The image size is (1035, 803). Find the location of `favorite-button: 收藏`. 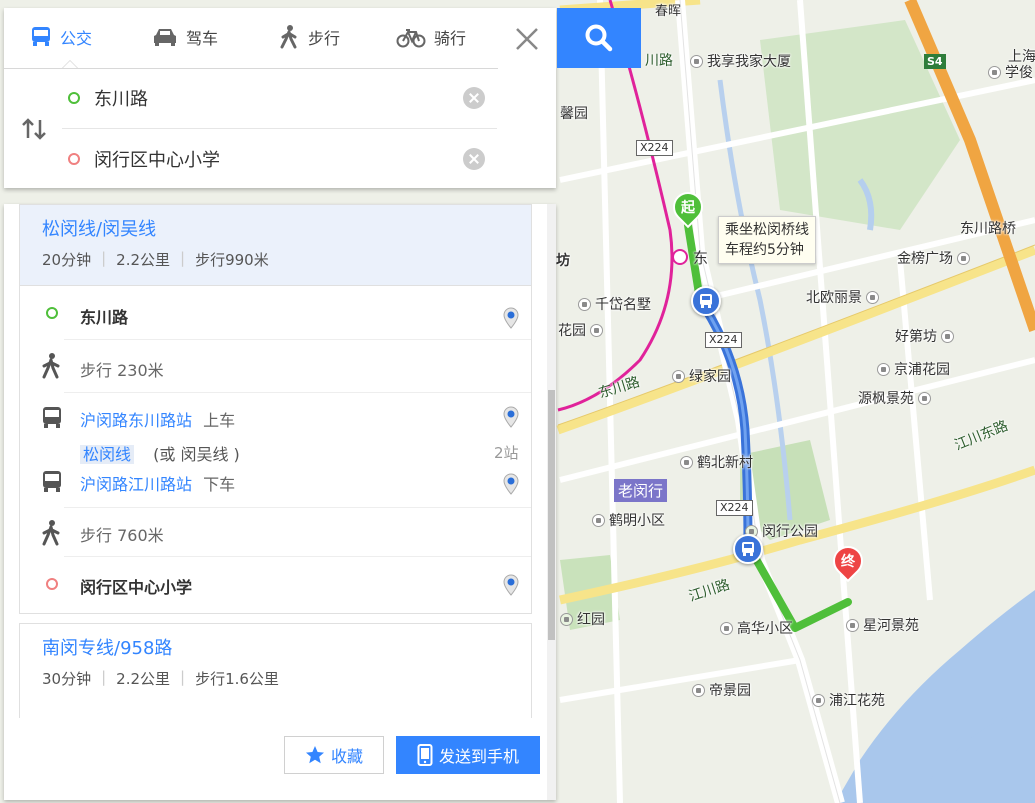

favorite-button: 收藏 is located at coordinates (334, 755).